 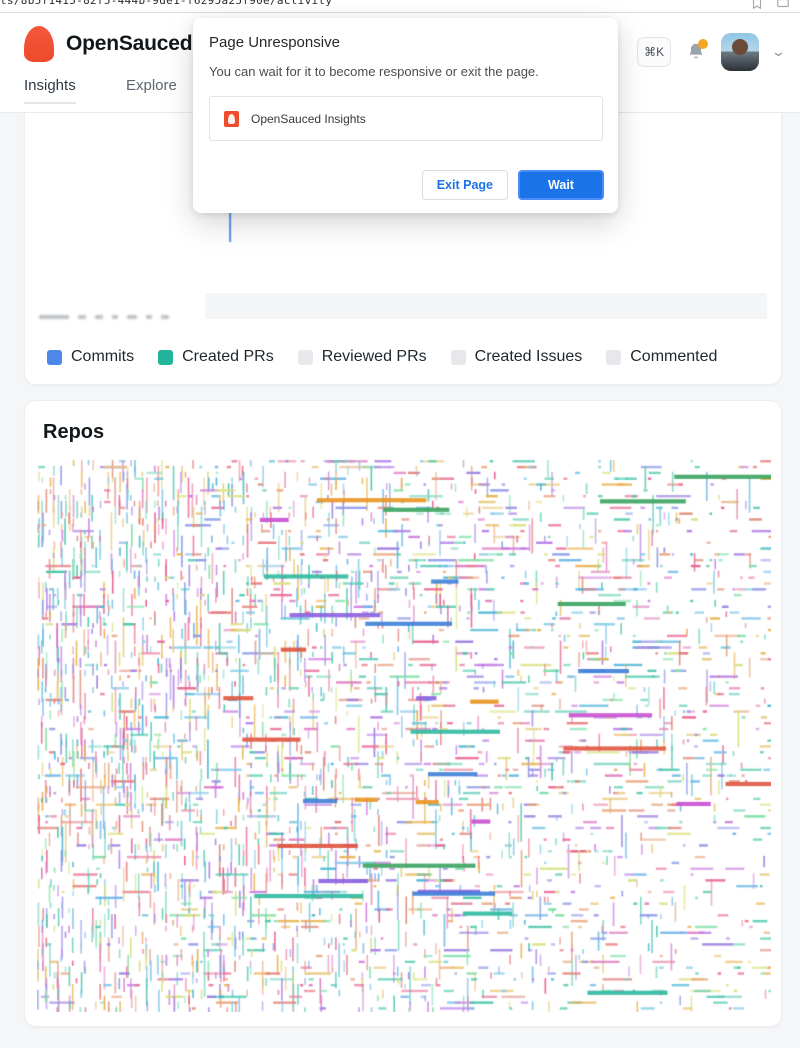 I want to click on legend-swatch-created-prs, so click(x=166, y=357).